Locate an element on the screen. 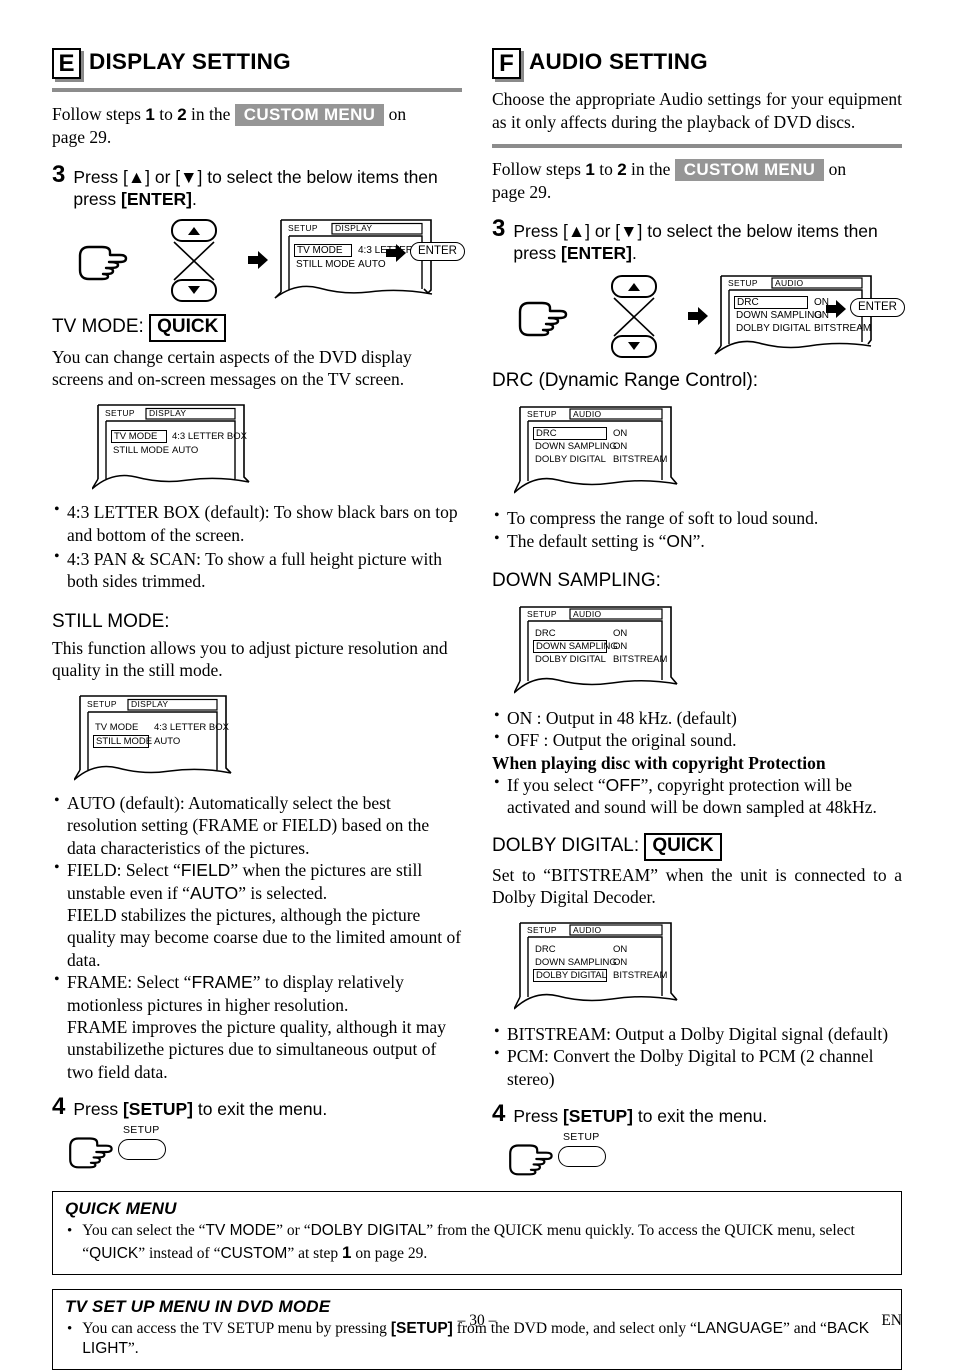 Image resolution: width=954 pixels, height=1370 pixels. setup-key-diagram-display: SETUP is located at coordinates (264, 1147).